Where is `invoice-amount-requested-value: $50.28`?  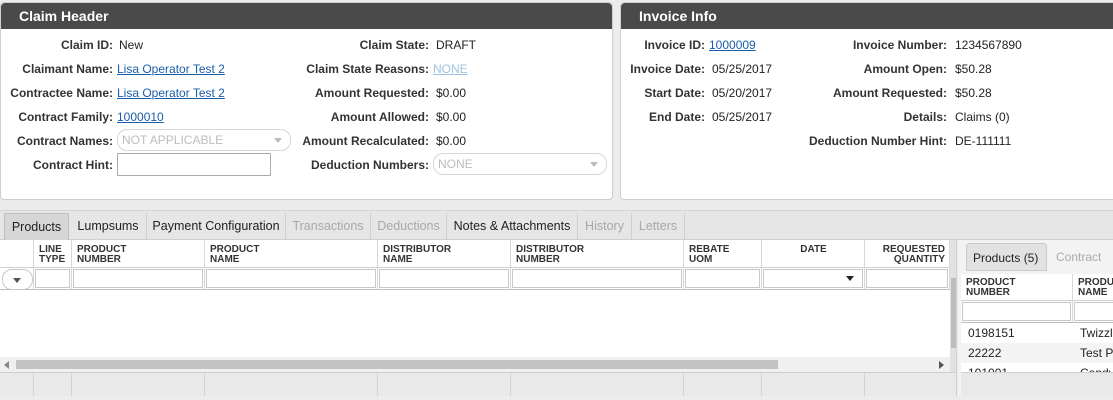 invoice-amount-requested-value: $50.28 is located at coordinates (973, 93).